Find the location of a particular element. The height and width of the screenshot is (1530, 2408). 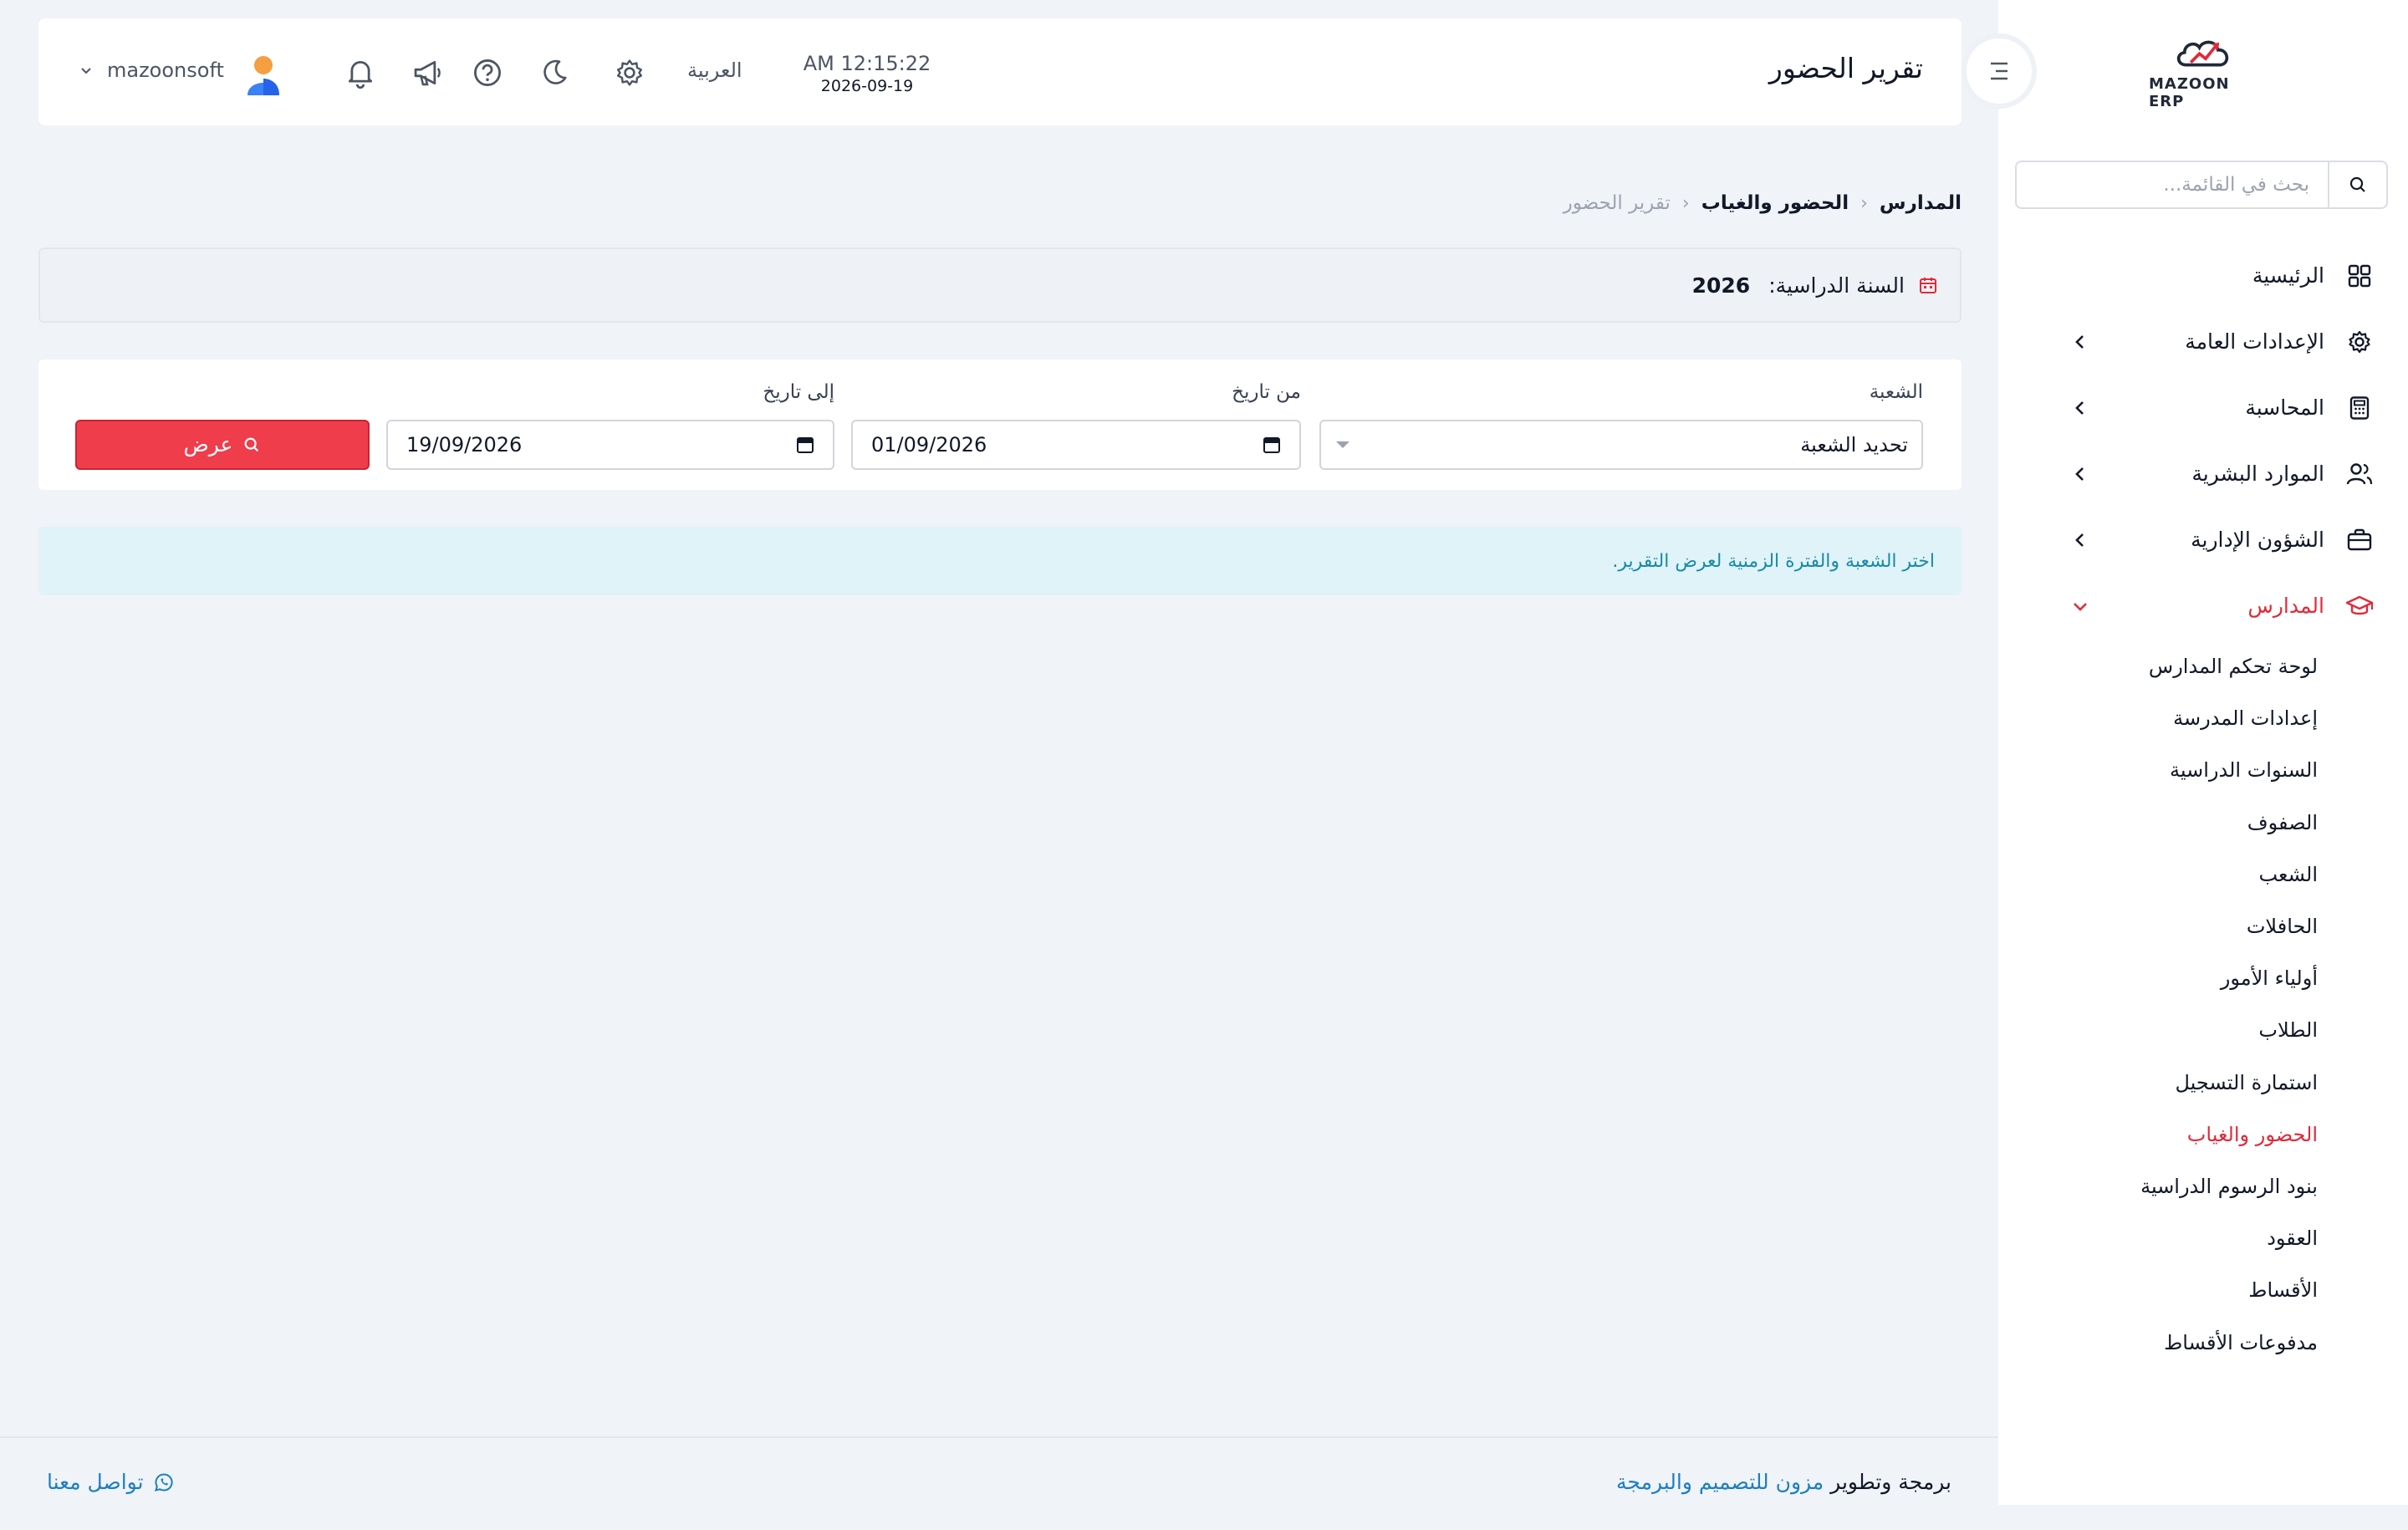

header-clock: AM 12:15:22 2026-09-19 is located at coordinates (867, 73).